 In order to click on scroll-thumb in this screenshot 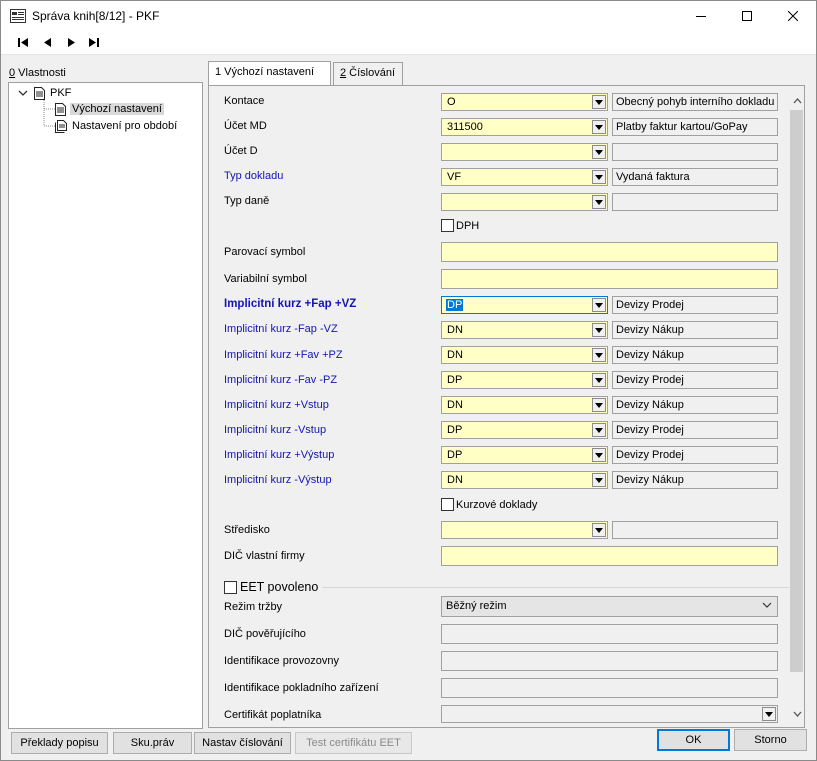, I will do `click(796, 391)`.